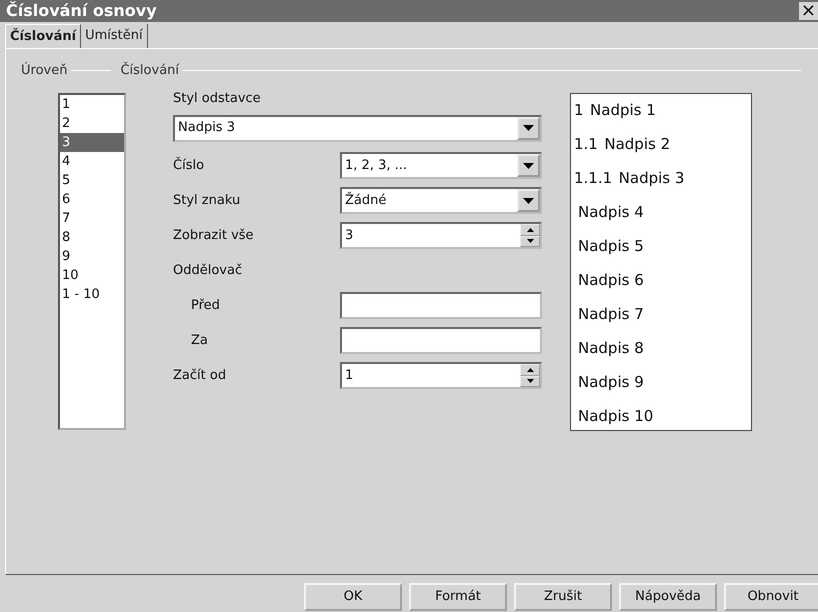 Image resolution: width=818 pixels, height=612 pixels. I want to click on heading-text: Nadpis 6, so click(611, 279).